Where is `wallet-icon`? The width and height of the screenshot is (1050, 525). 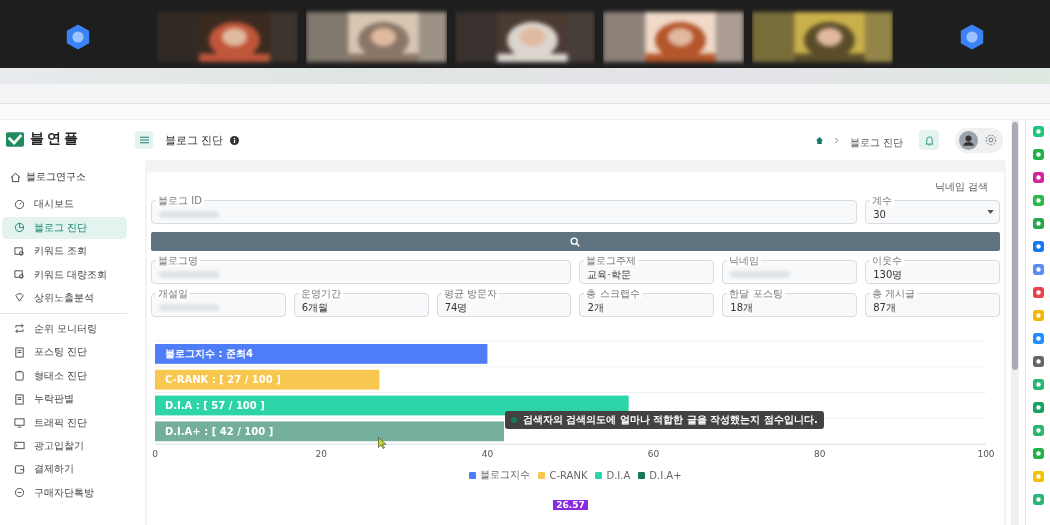
wallet-icon is located at coordinates (19, 469).